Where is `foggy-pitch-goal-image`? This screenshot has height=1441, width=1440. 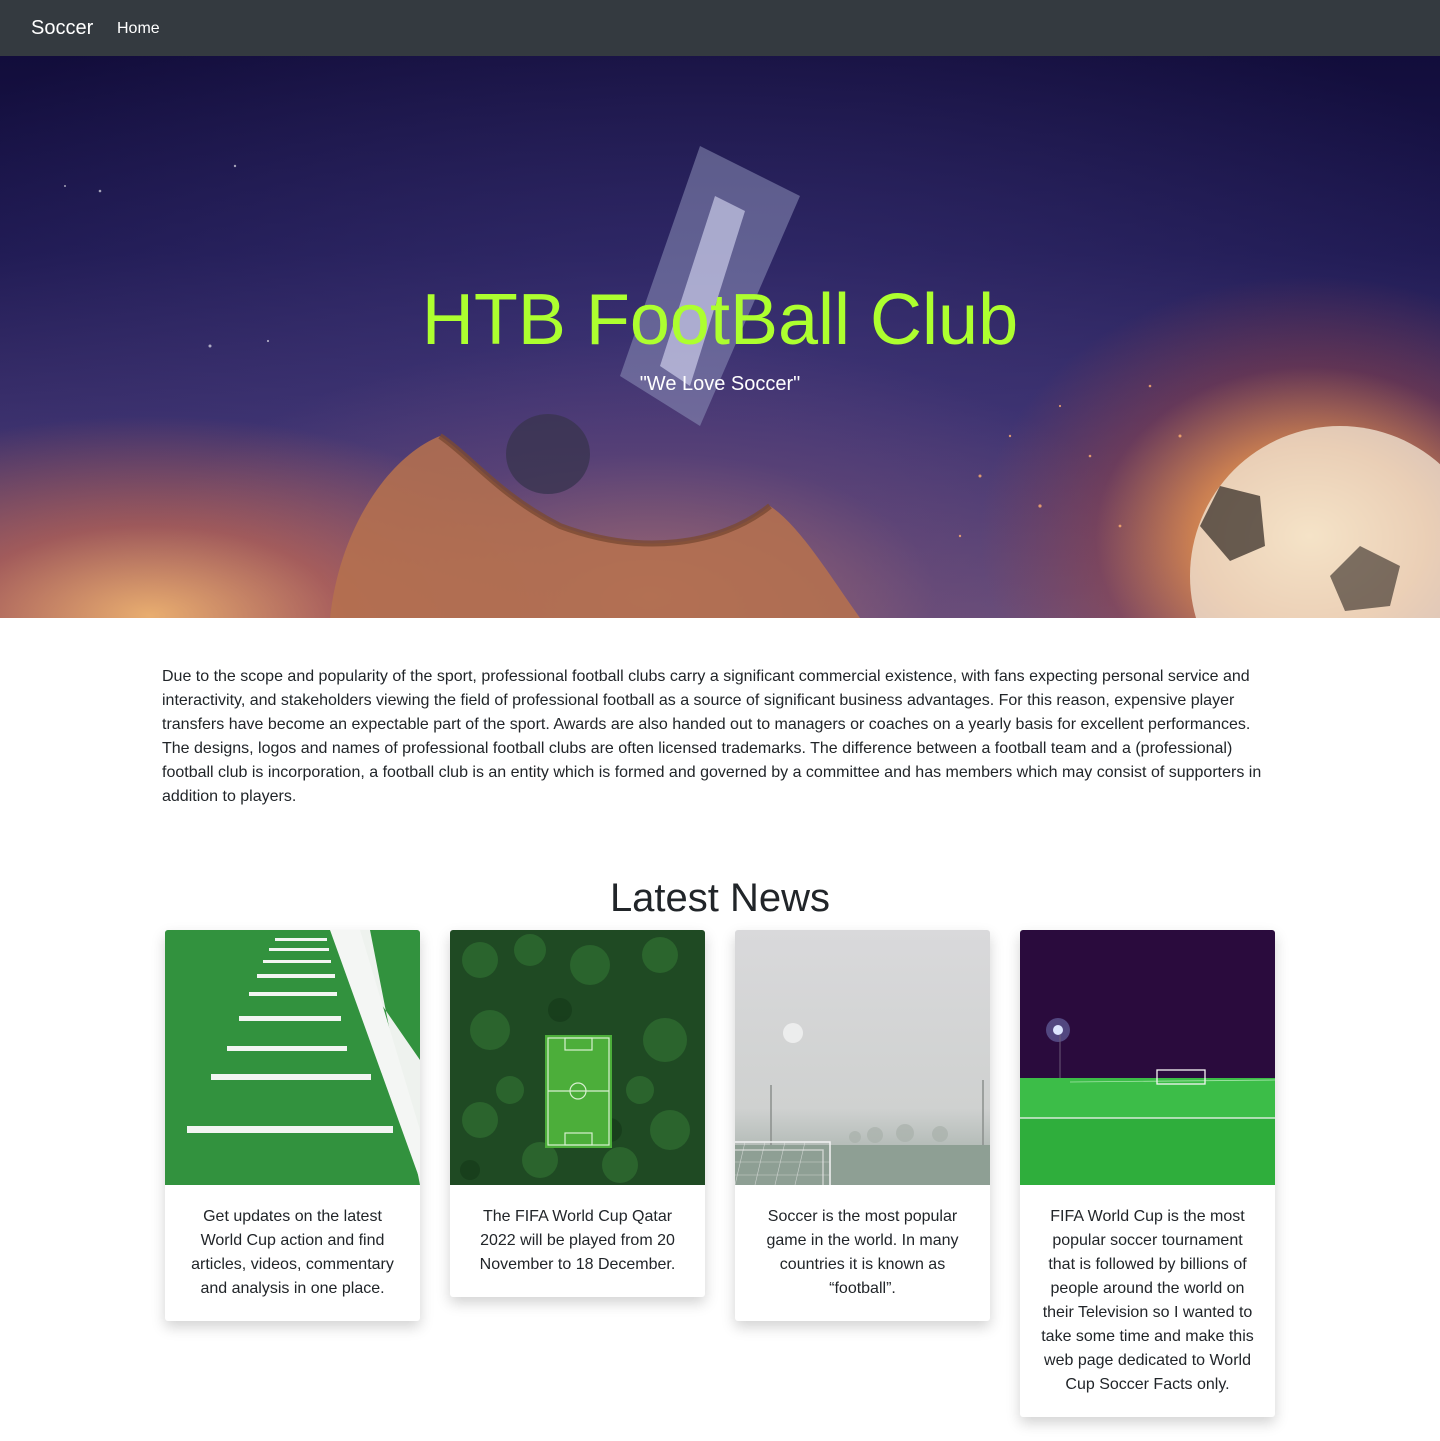 foggy-pitch-goal-image is located at coordinates (862, 1057).